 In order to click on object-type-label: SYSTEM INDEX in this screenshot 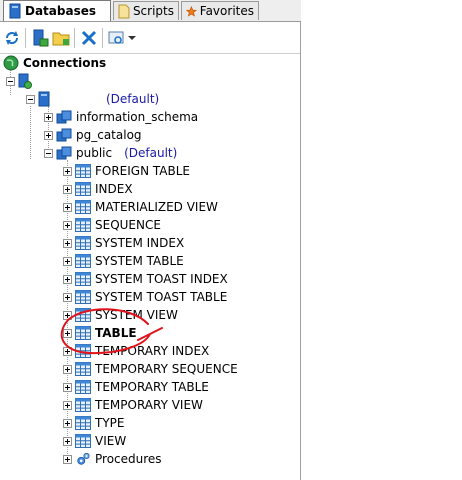, I will do `click(140, 243)`.